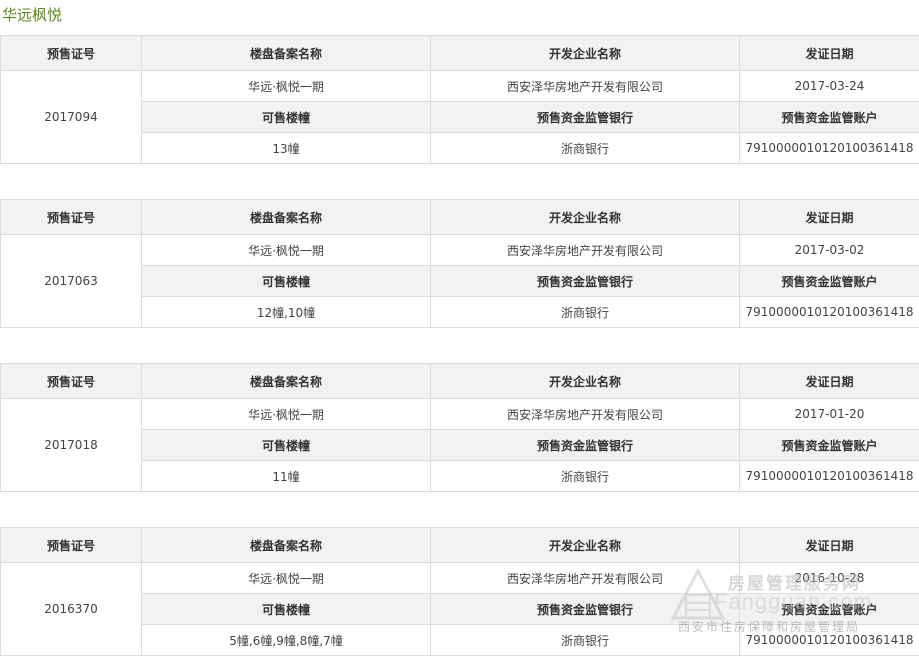 The width and height of the screenshot is (919, 657). Describe the element at coordinates (71, 609) in the screenshot. I see `permit-no: 2016370` at that location.